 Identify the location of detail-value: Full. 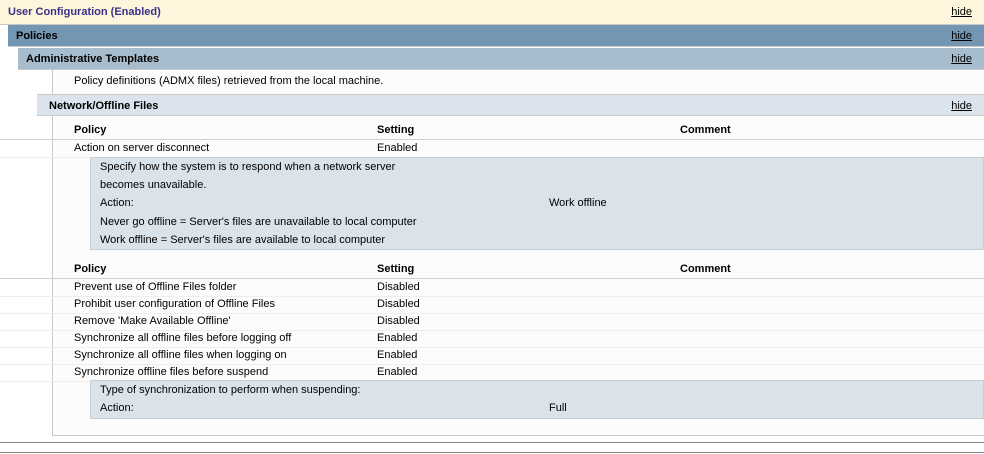
(558, 408).